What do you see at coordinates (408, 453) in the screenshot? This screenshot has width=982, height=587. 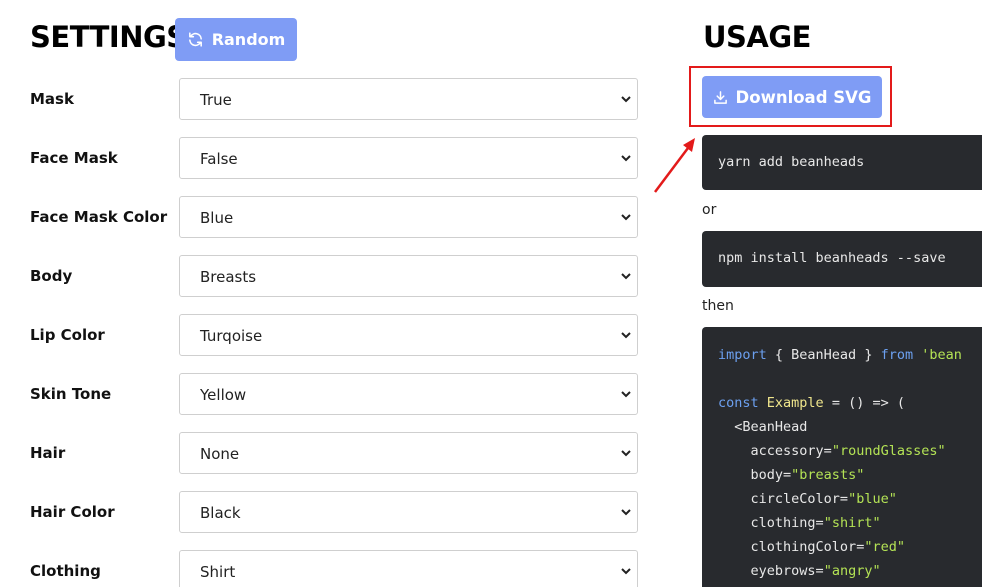 I see `hair-select: None` at bounding box center [408, 453].